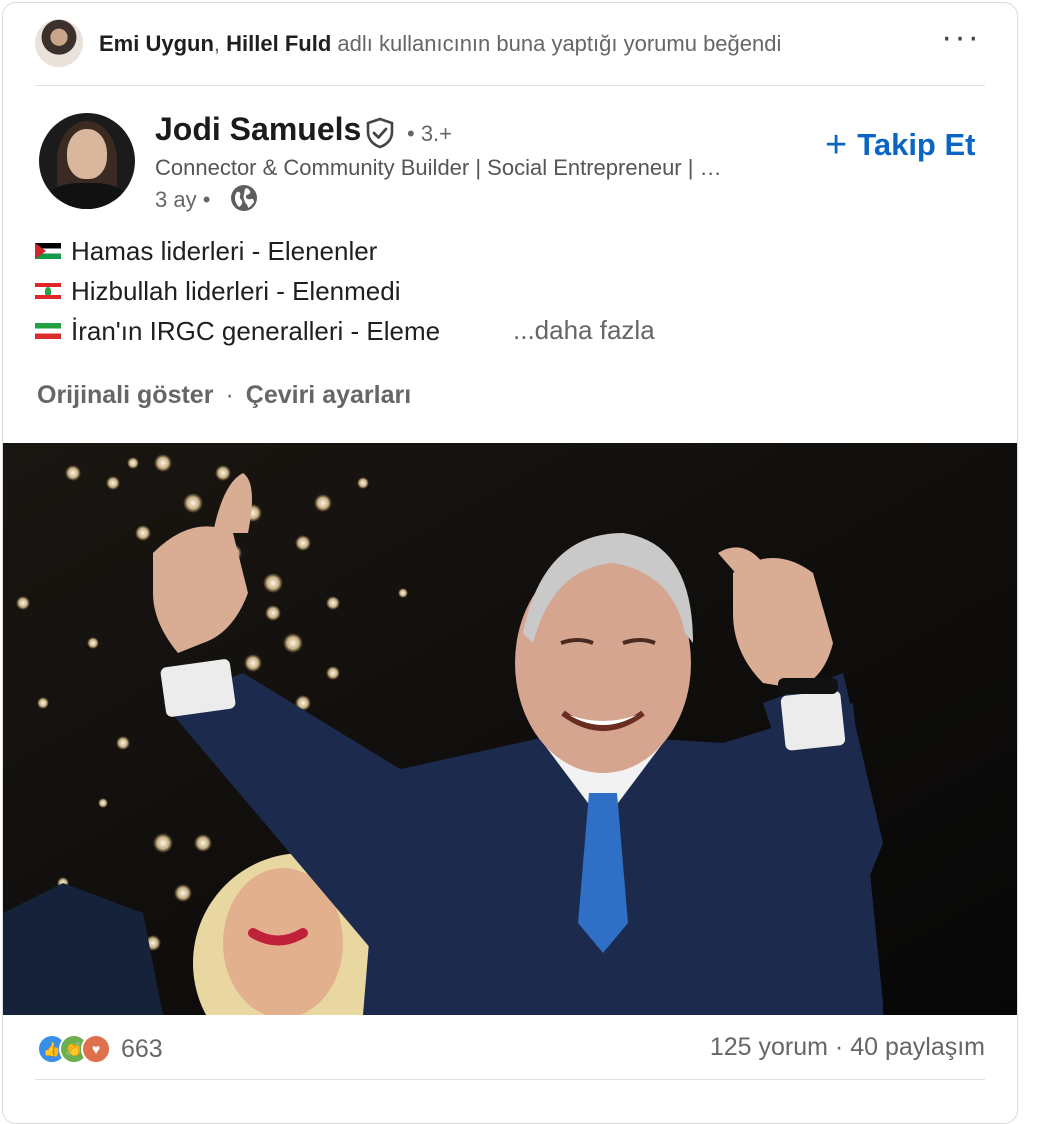 The image size is (1050, 1124). I want to click on actor-avatar, so click(59, 43).